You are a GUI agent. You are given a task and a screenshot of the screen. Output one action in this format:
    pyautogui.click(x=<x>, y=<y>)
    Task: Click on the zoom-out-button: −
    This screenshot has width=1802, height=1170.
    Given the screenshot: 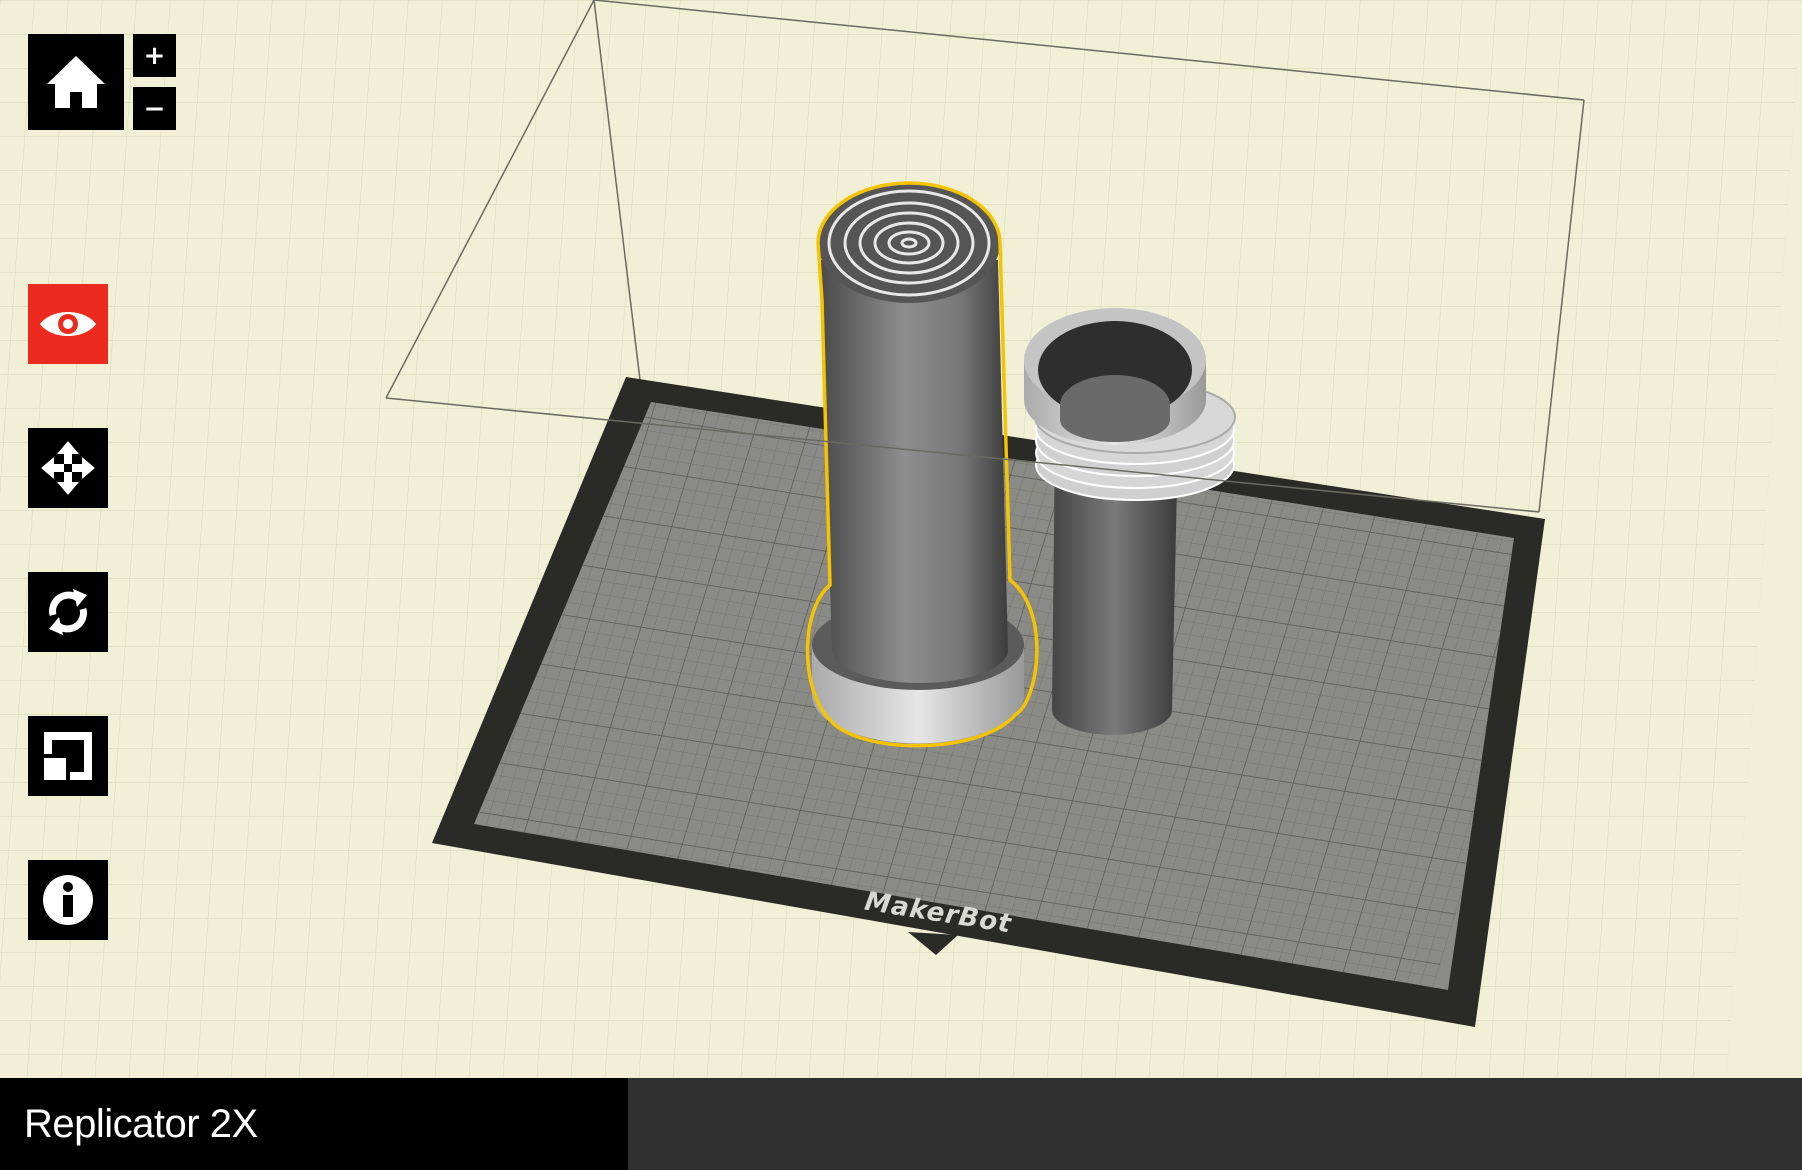 What is the action you would take?
    pyautogui.click(x=154, y=108)
    